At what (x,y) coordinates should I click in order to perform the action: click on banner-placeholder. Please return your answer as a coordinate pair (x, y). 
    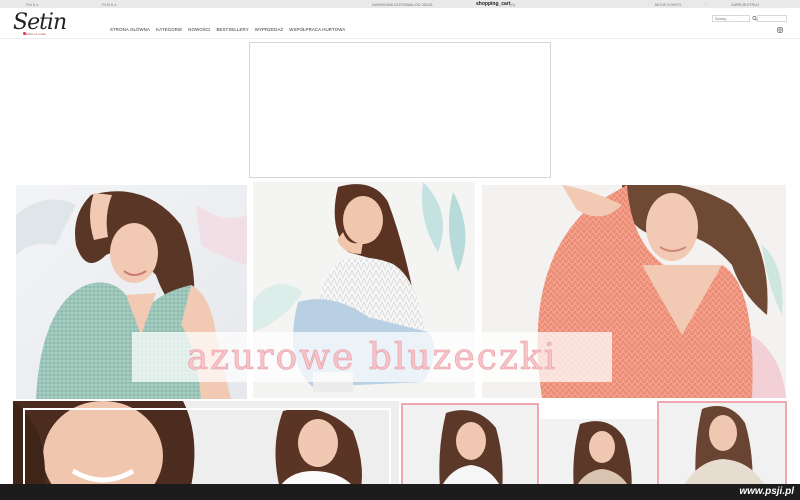
    Looking at the image, I should click on (400, 110).